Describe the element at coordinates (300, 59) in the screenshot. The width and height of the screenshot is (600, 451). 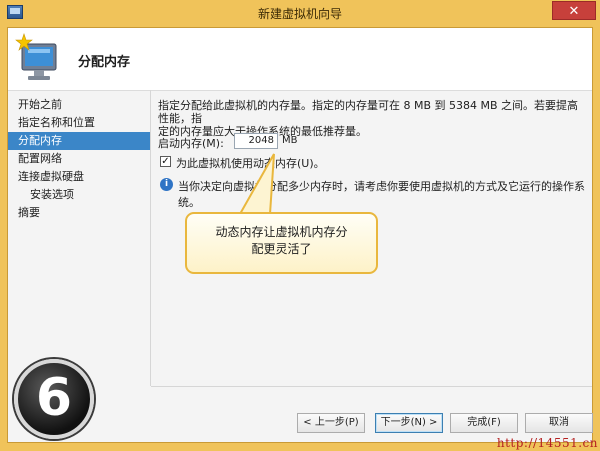
I see `wizard-header: 分配内存` at that location.